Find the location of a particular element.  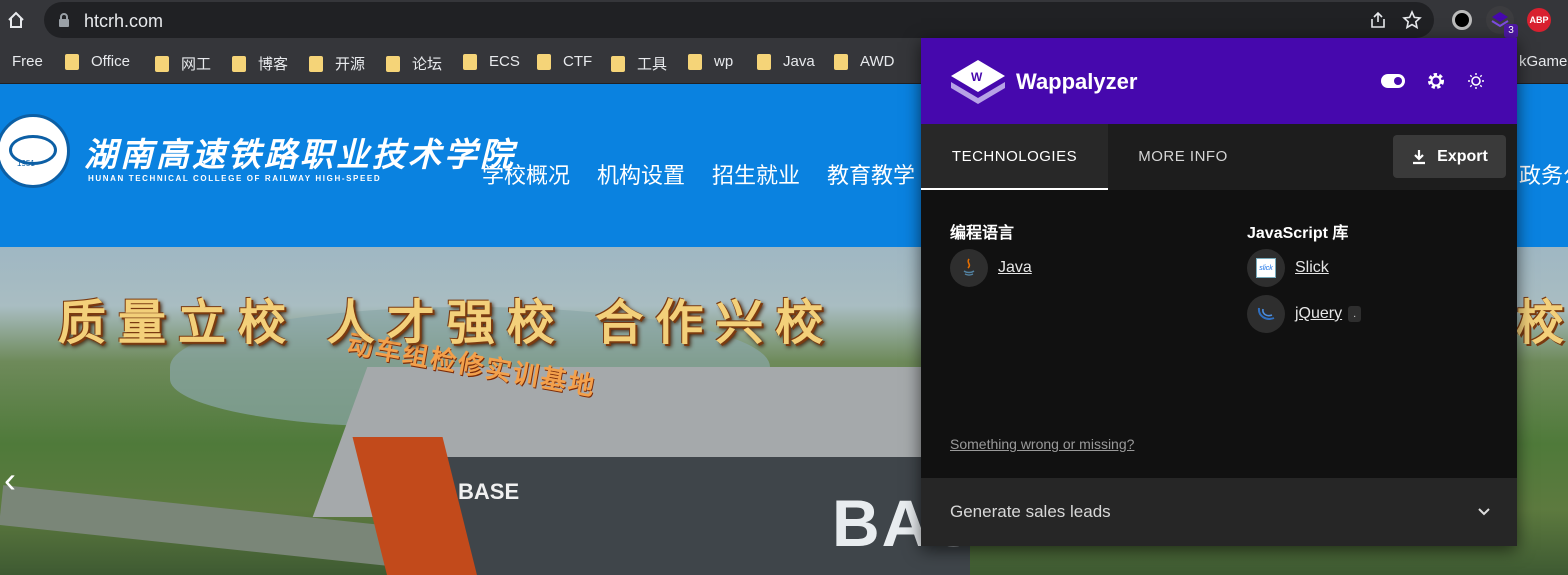

tech-item-java: Java is located at coordinates (991, 268).